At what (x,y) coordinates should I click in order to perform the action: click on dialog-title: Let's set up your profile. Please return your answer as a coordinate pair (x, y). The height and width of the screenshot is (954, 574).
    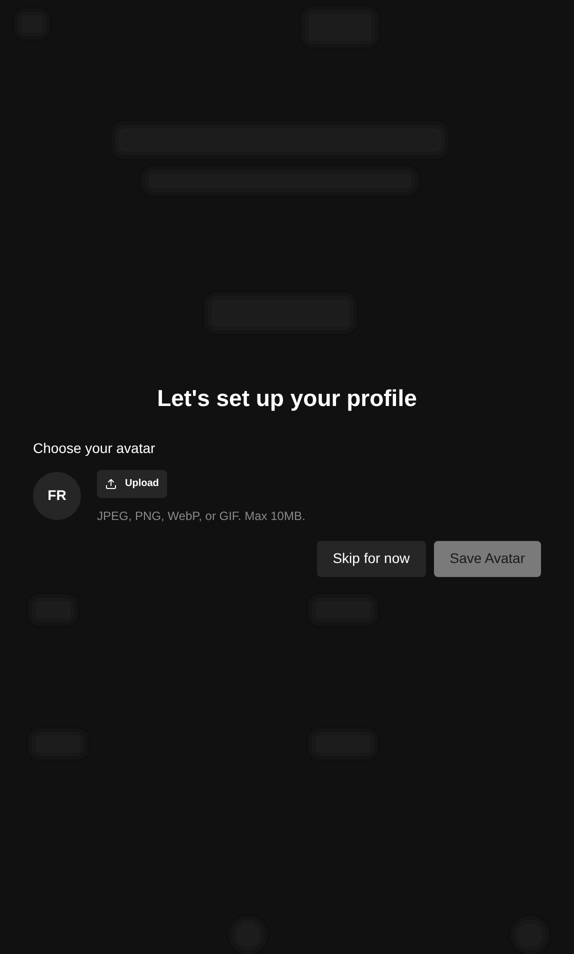
    Looking at the image, I should click on (287, 398).